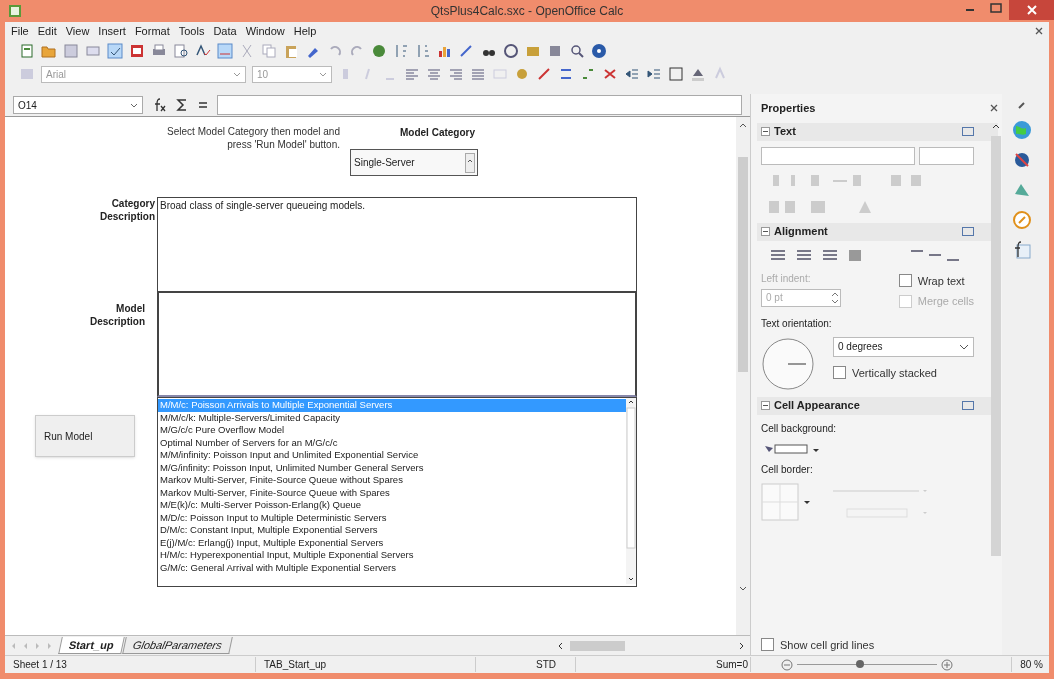 This screenshot has width=1054, height=679. What do you see at coordinates (392, 505) in the screenshot?
I see `model-option: M/E(k)/c: Multi-Server Poisson-Erlang(k) Queue` at bounding box center [392, 505].